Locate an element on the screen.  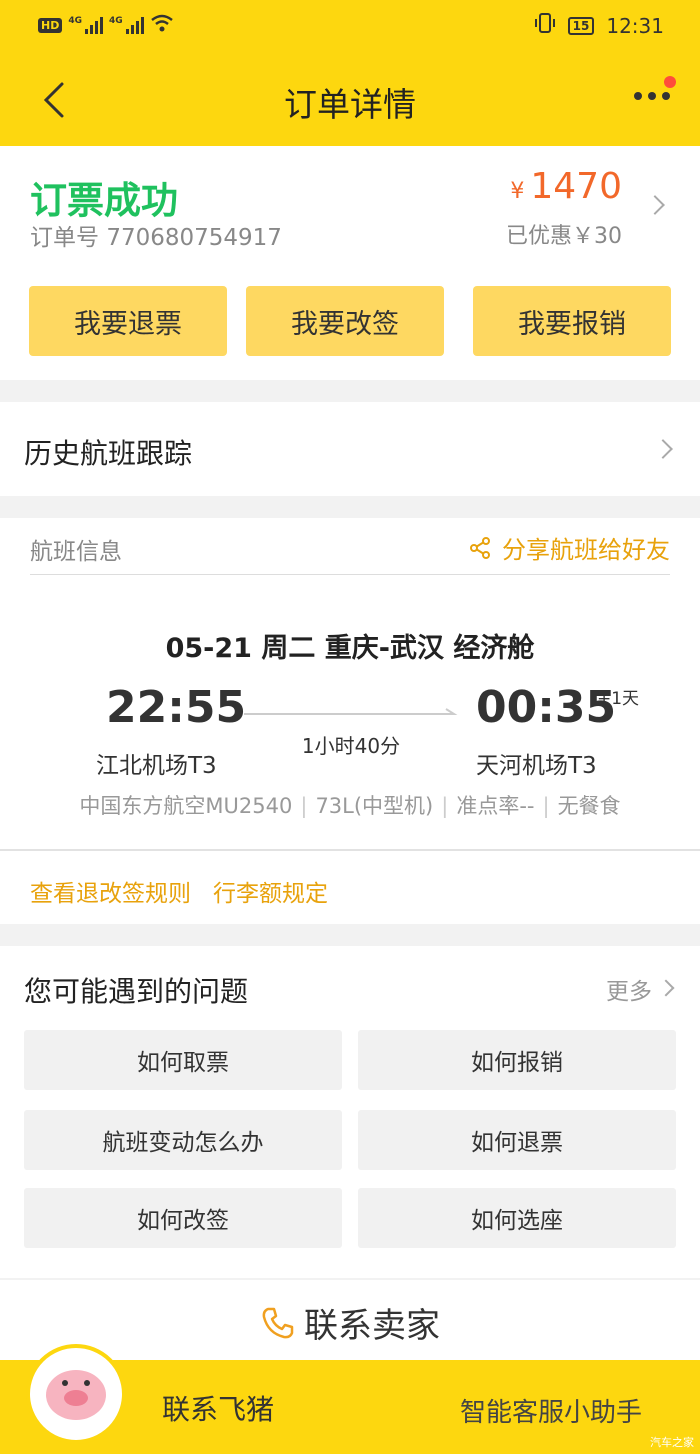
history-flight-label: 历史航班跟踪 is located at coordinates (108, 453).